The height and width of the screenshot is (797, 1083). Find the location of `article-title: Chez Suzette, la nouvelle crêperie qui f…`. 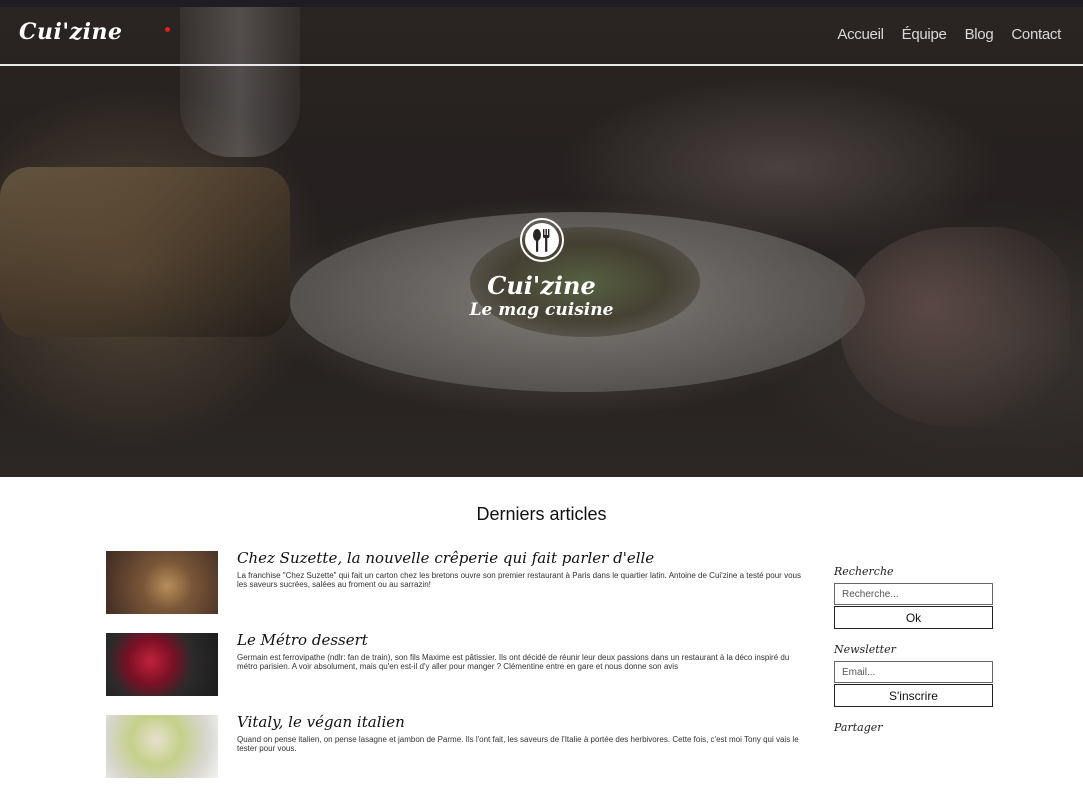

article-title: Chez Suzette, la nouvelle crêperie qui f… is located at coordinates (445, 558).